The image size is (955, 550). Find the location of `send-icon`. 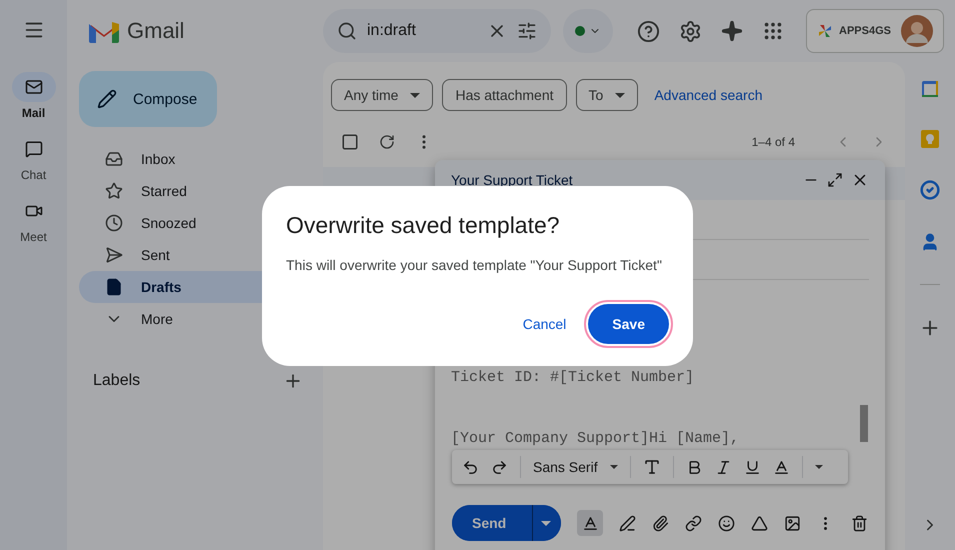

send-icon is located at coordinates (114, 255).